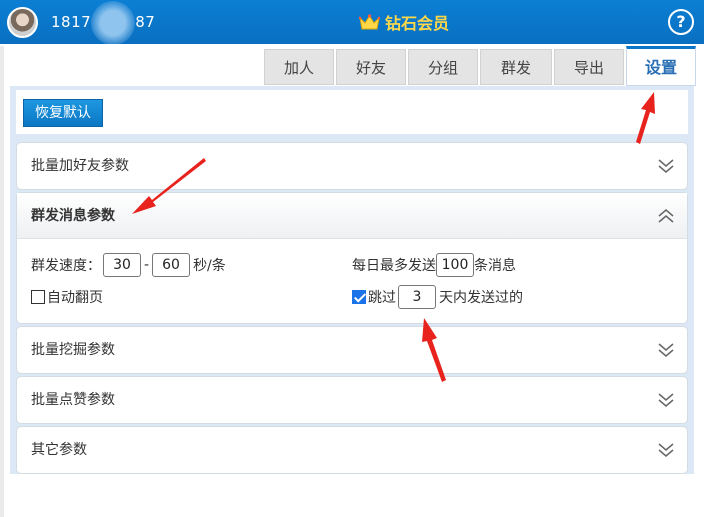  What do you see at coordinates (2, 281) in the screenshot?
I see `window-left-edge` at bounding box center [2, 281].